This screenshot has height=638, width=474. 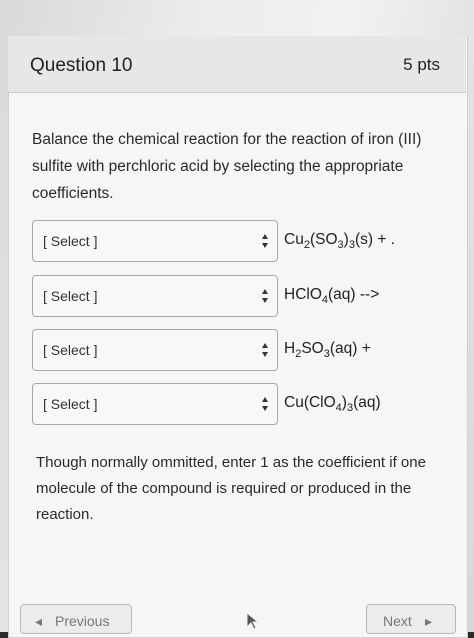 I want to click on next-label: Next, so click(x=397, y=621).